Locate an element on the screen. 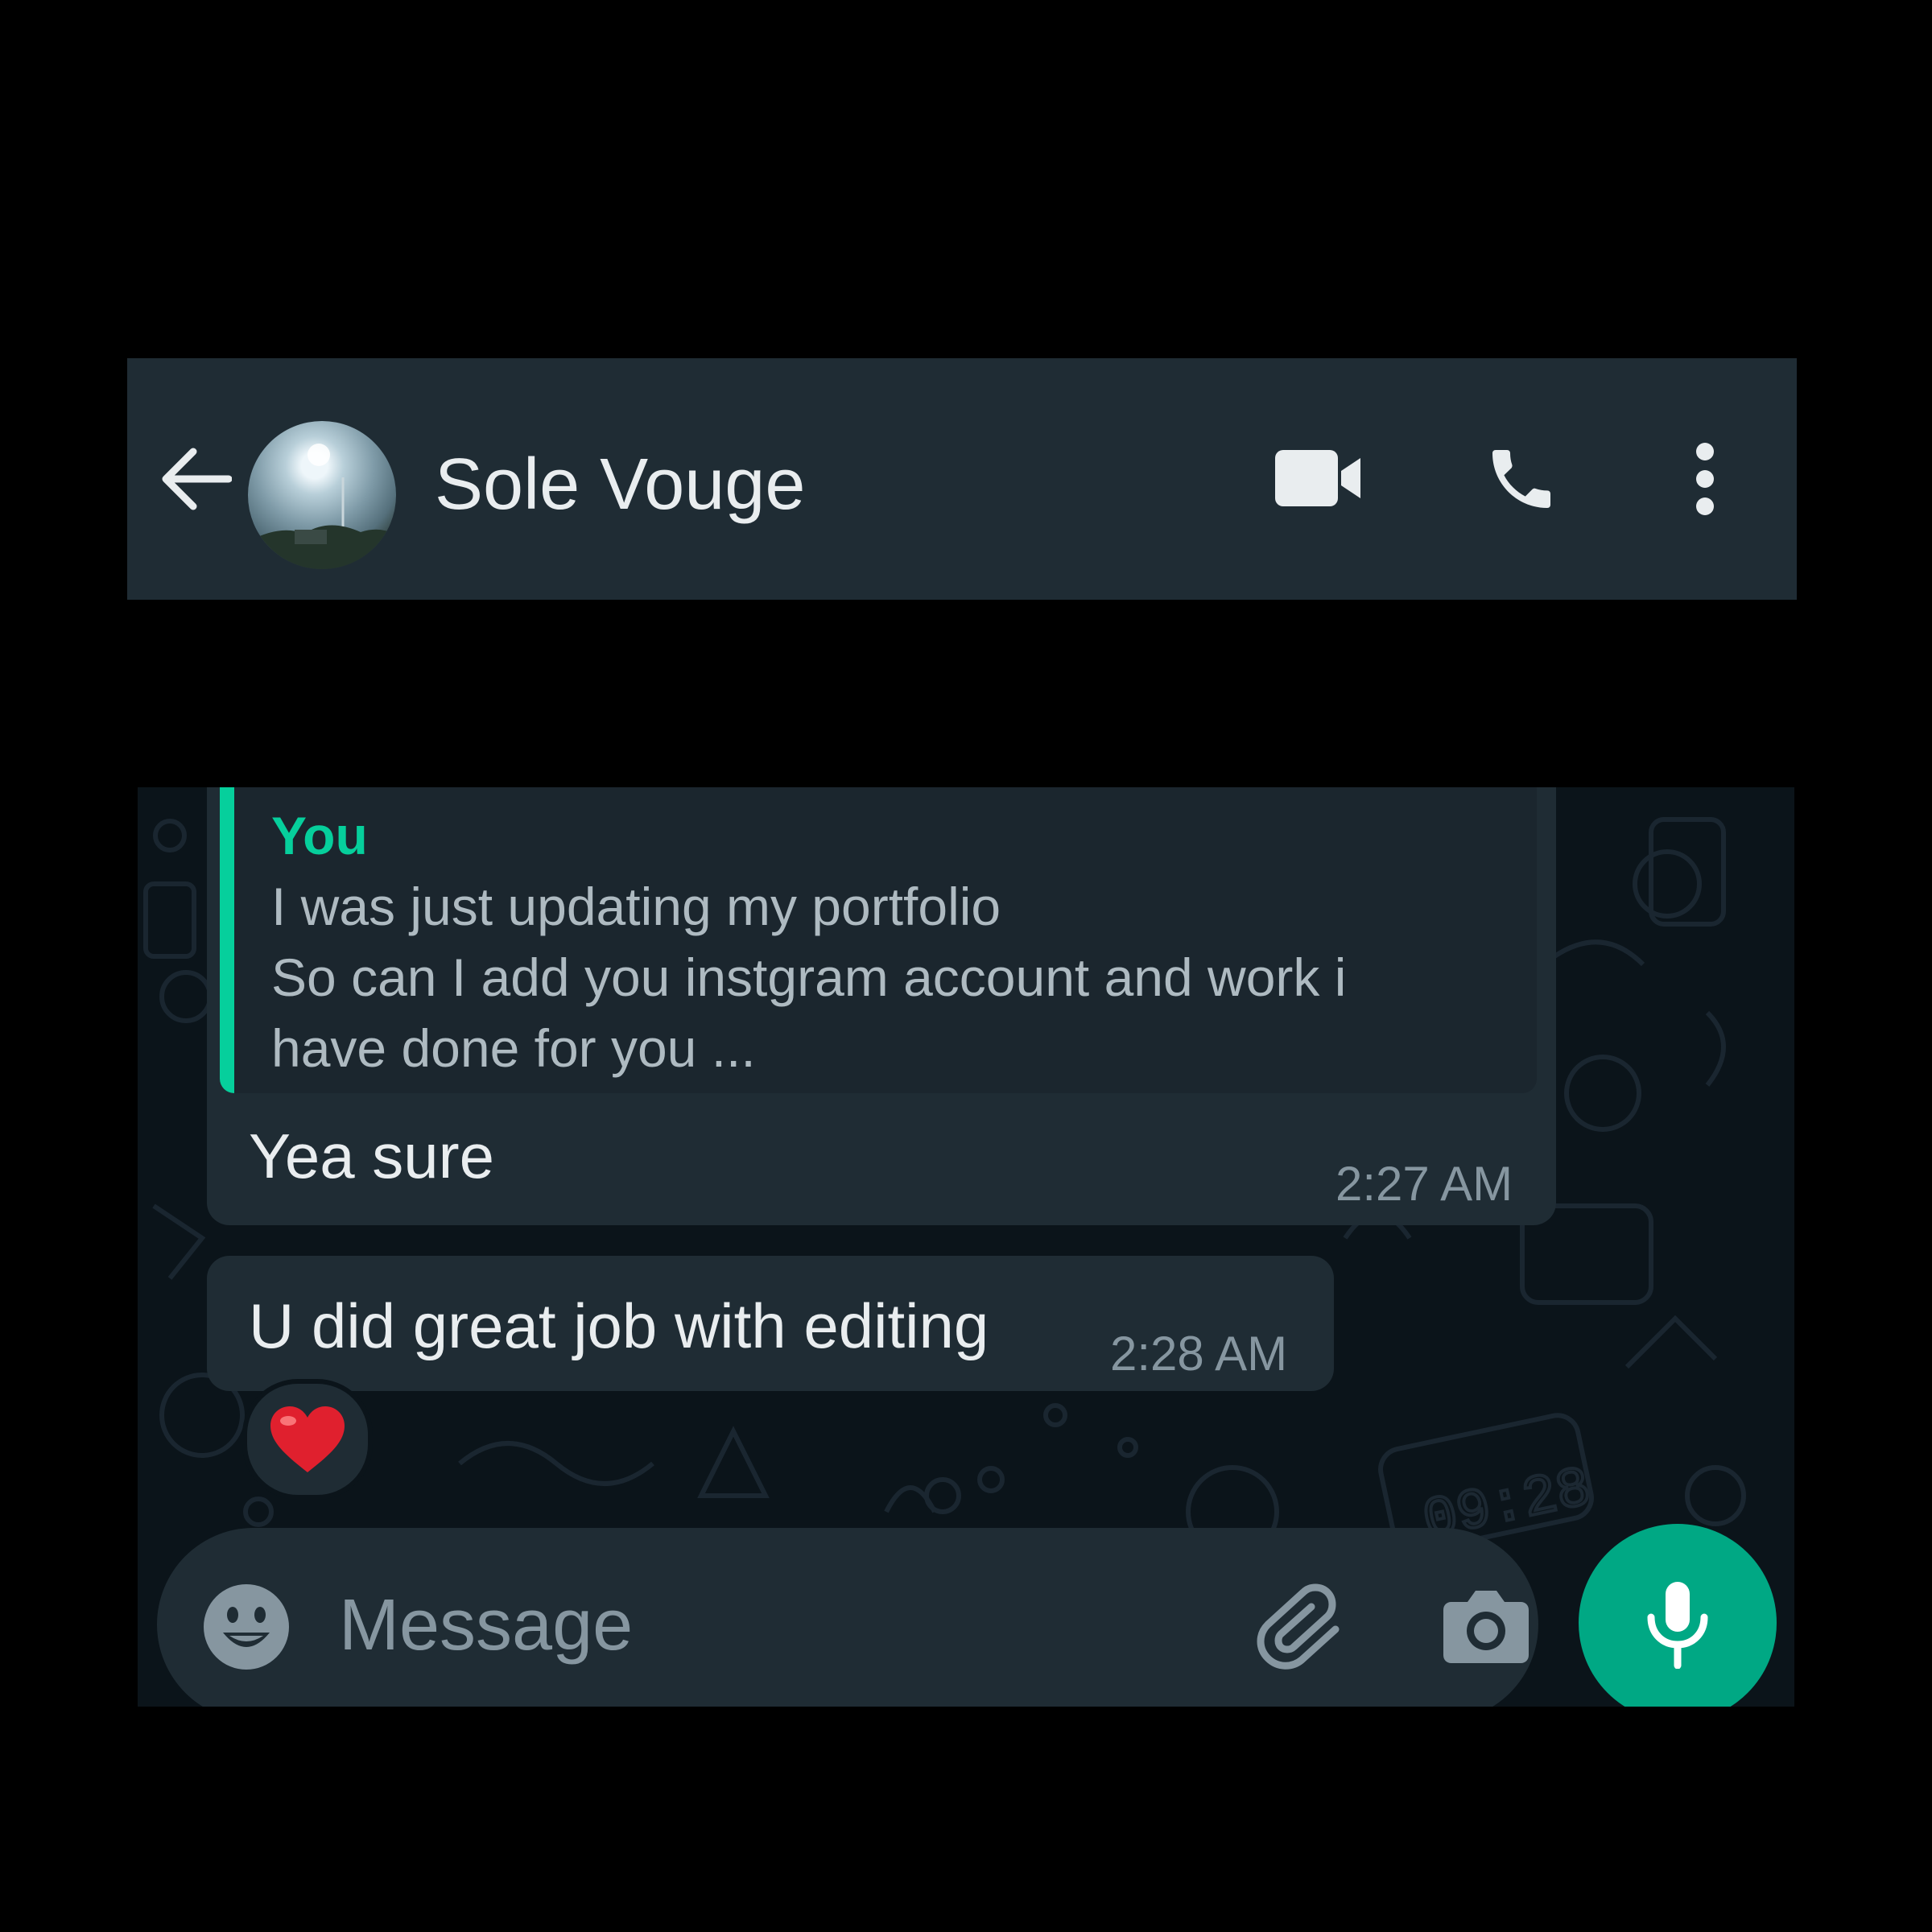 The width and height of the screenshot is (1932, 1932). message-text: U did great job with editing is located at coordinates (619, 1325).